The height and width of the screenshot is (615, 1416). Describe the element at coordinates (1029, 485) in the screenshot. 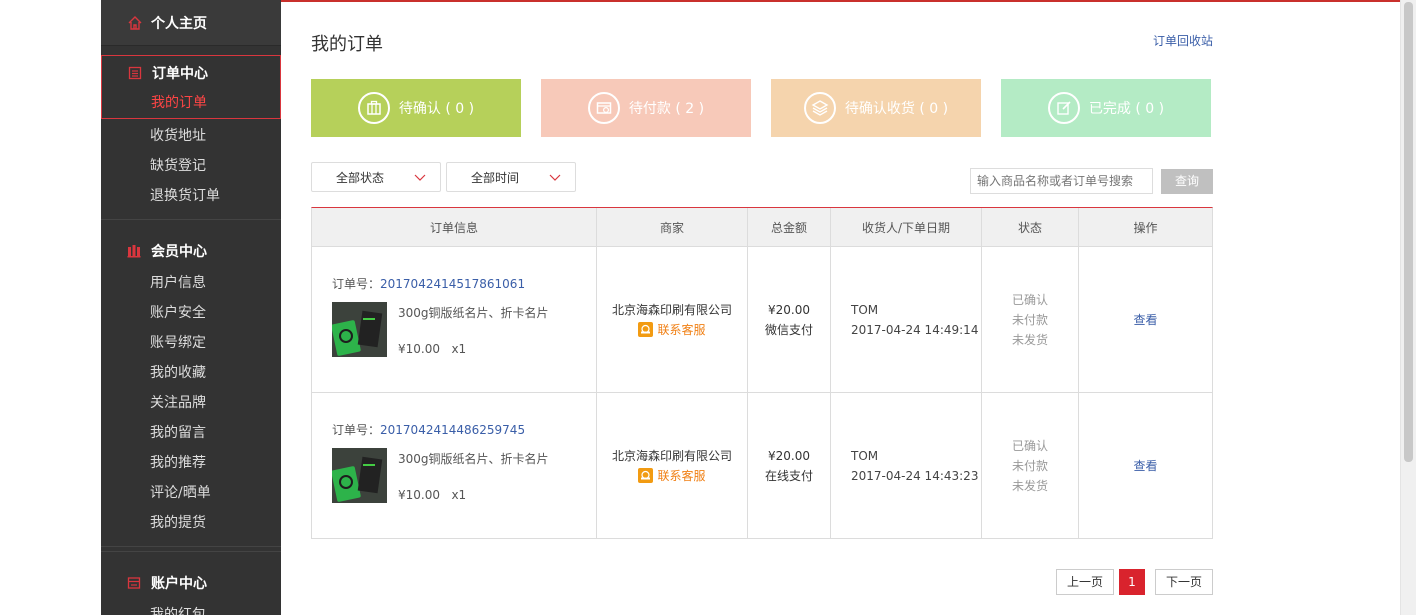

I see `status-shipping: 未发货` at that location.